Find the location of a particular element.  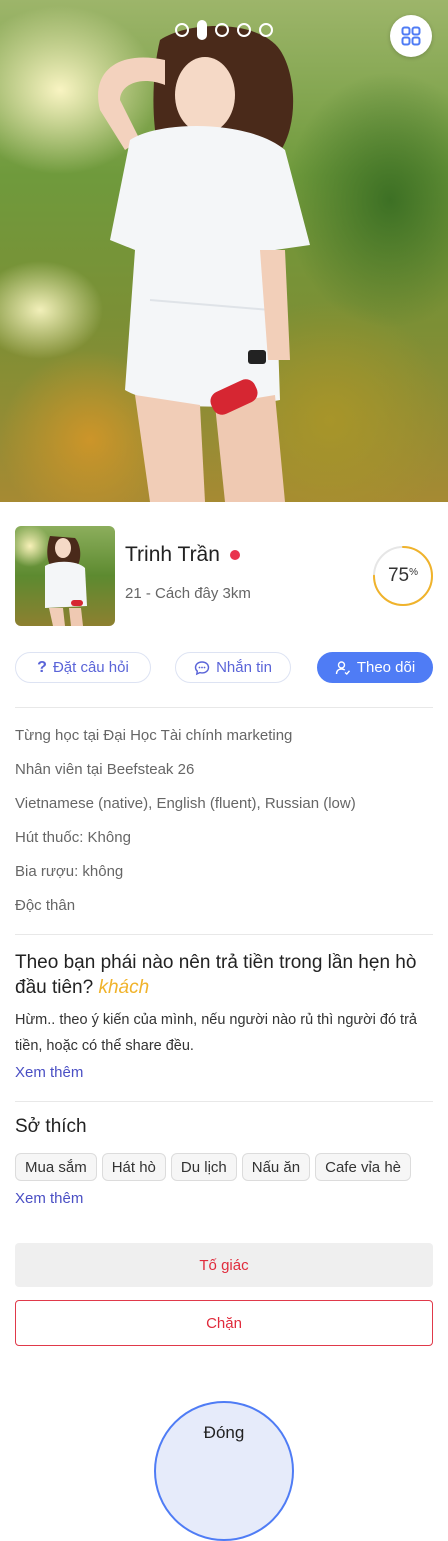

profile-name: Trinh Trần is located at coordinates (172, 554).